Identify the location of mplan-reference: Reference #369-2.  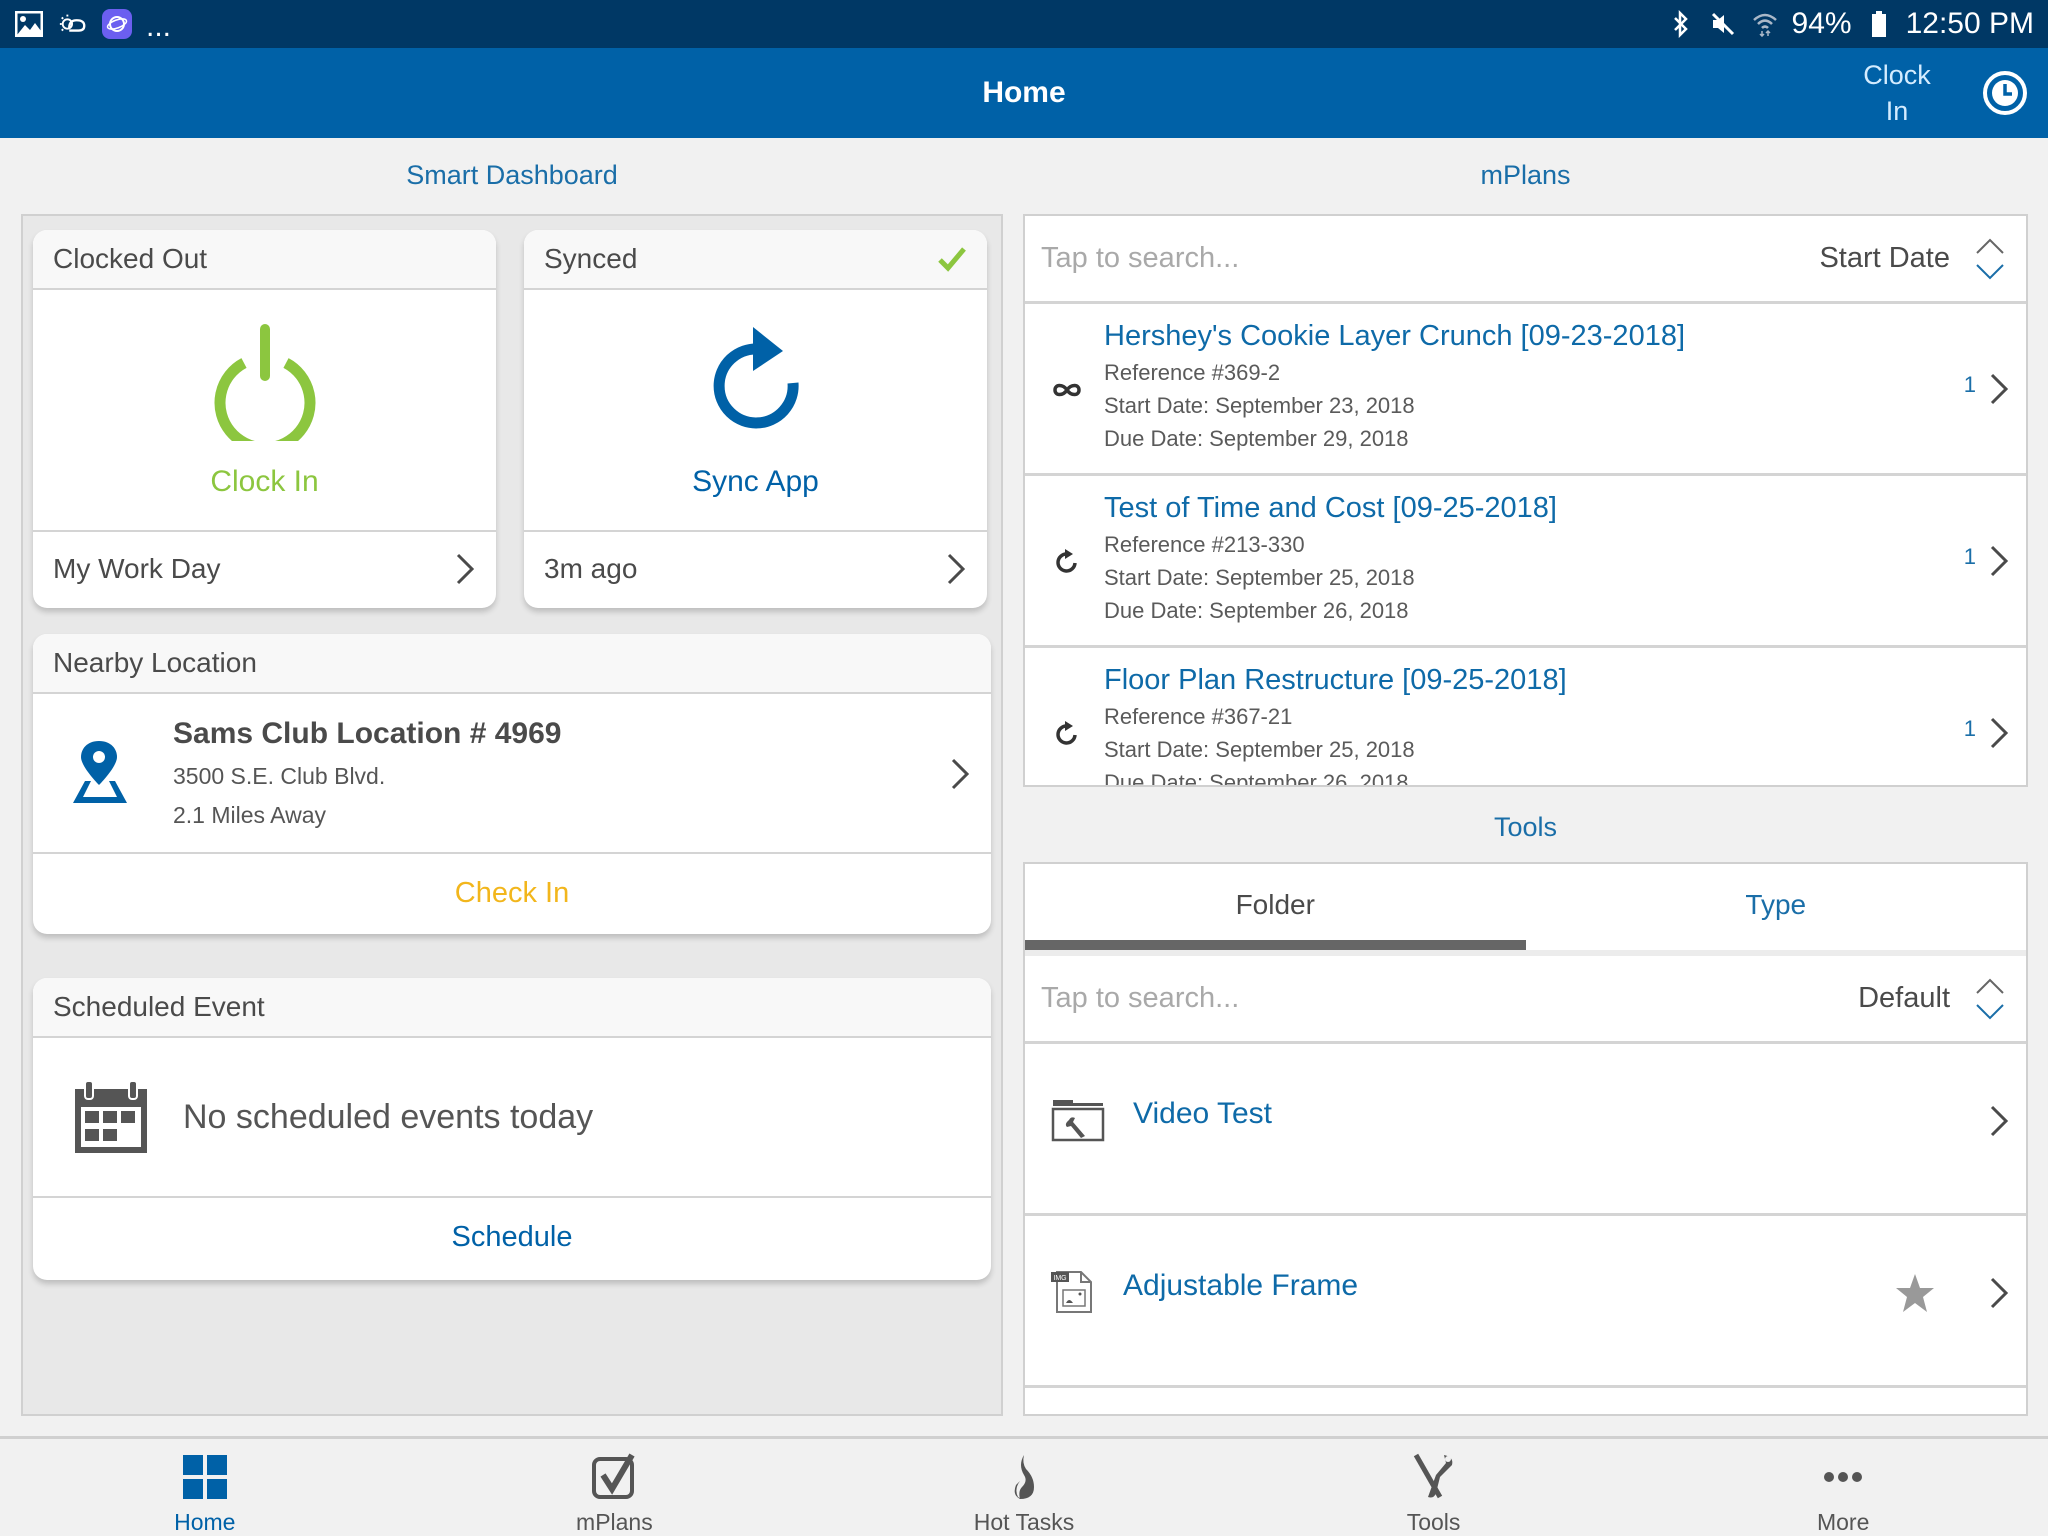
(1192, 372).